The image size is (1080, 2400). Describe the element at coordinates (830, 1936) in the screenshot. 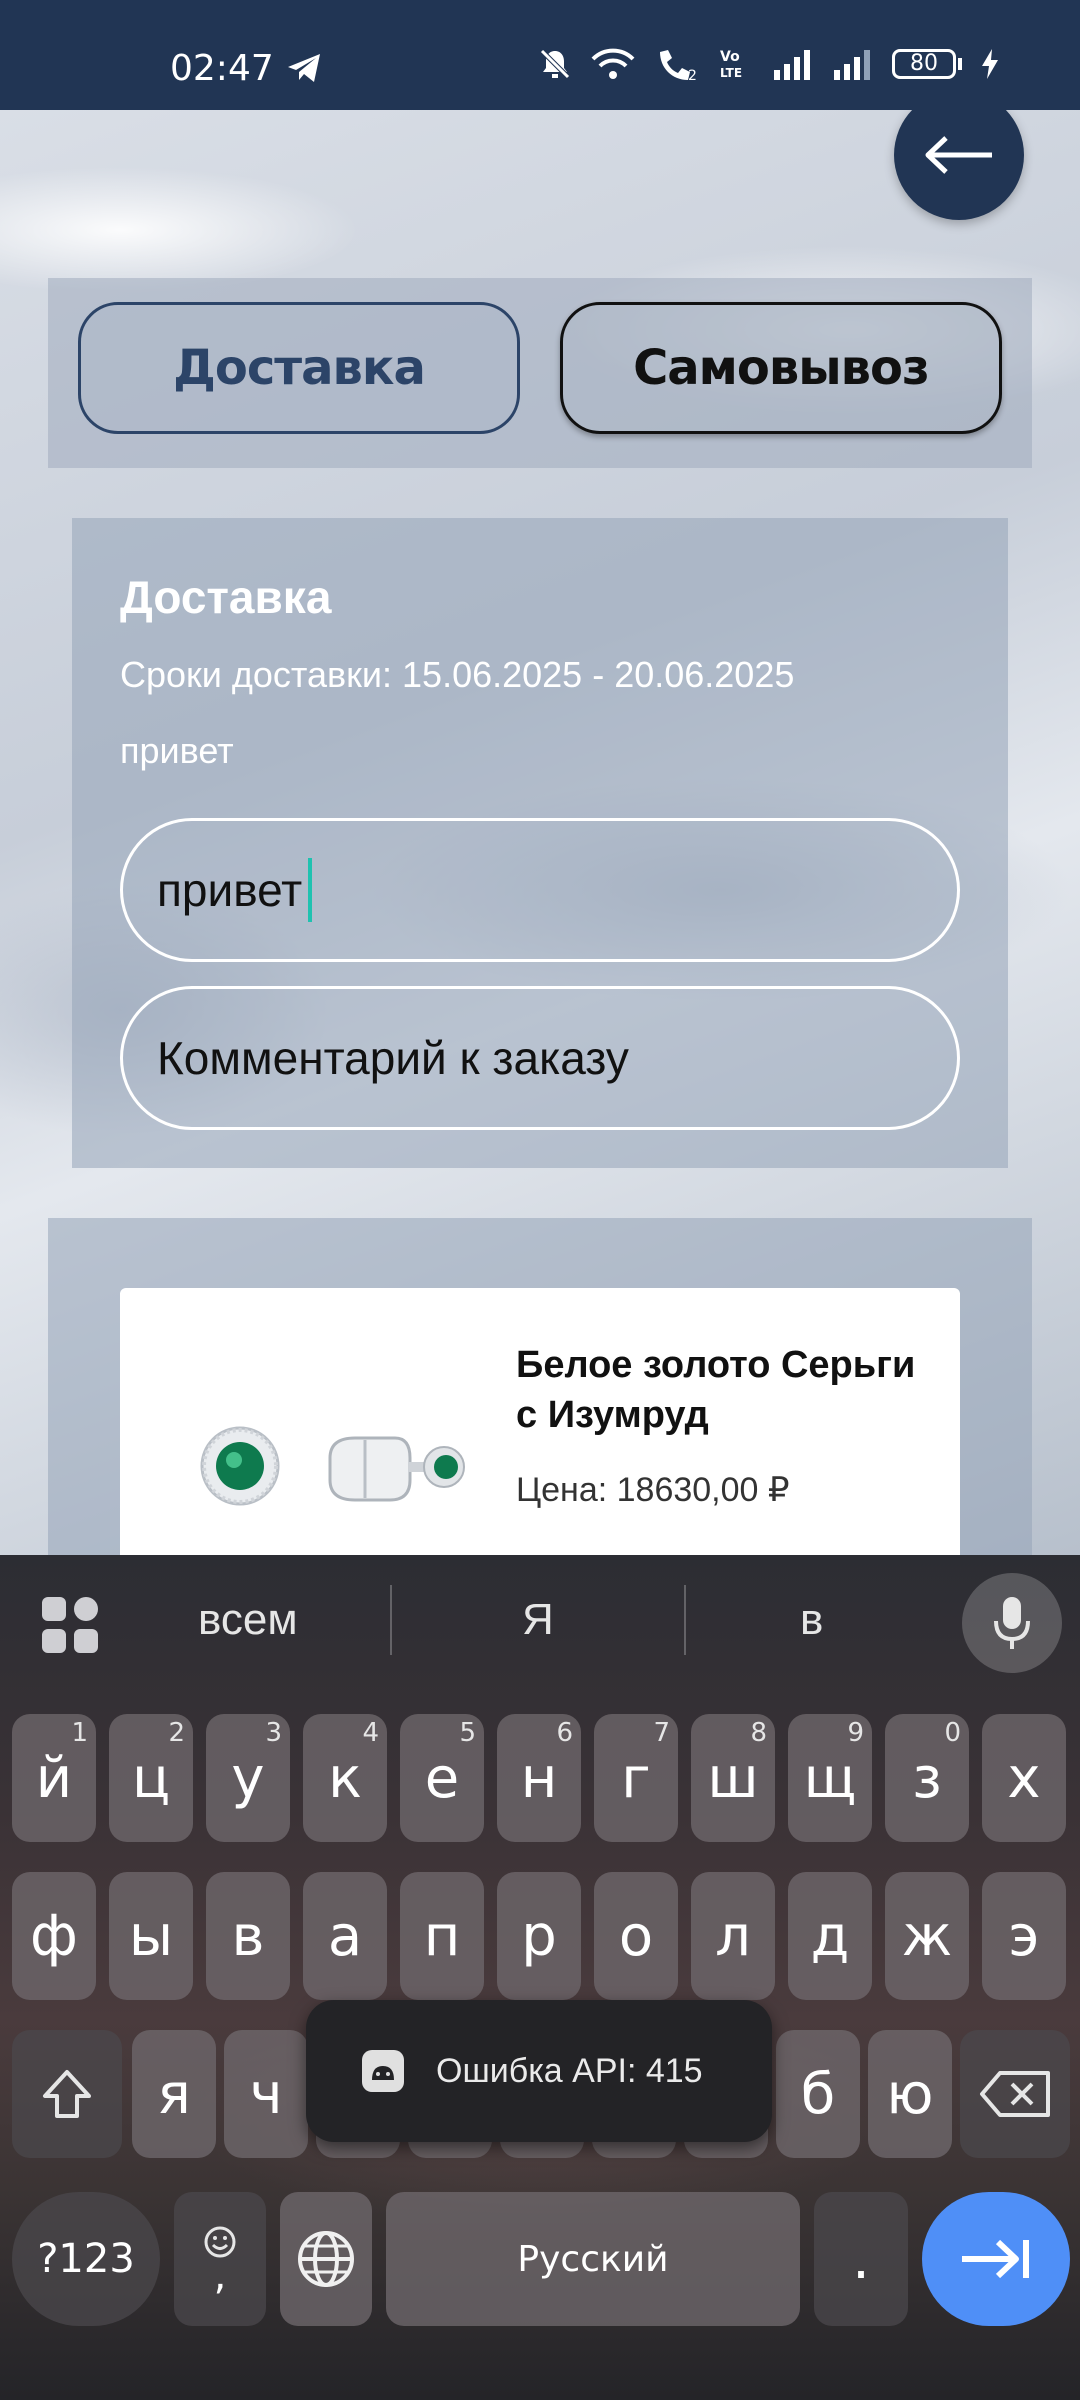

I see `key-д: д` at that location.